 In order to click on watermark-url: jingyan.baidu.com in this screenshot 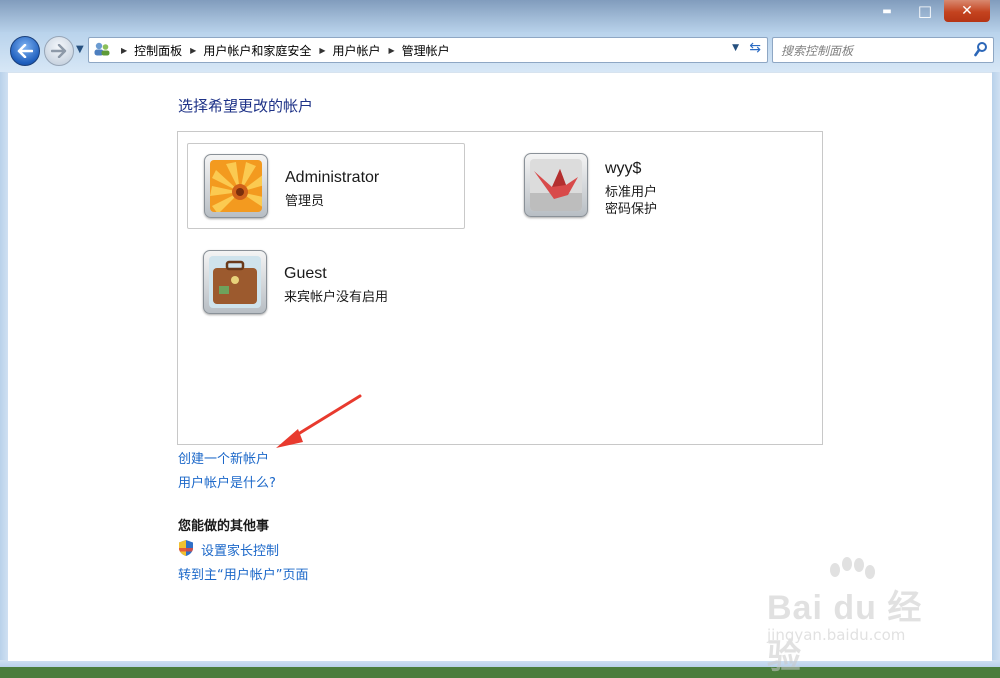, I will do `click(836, 635)`.